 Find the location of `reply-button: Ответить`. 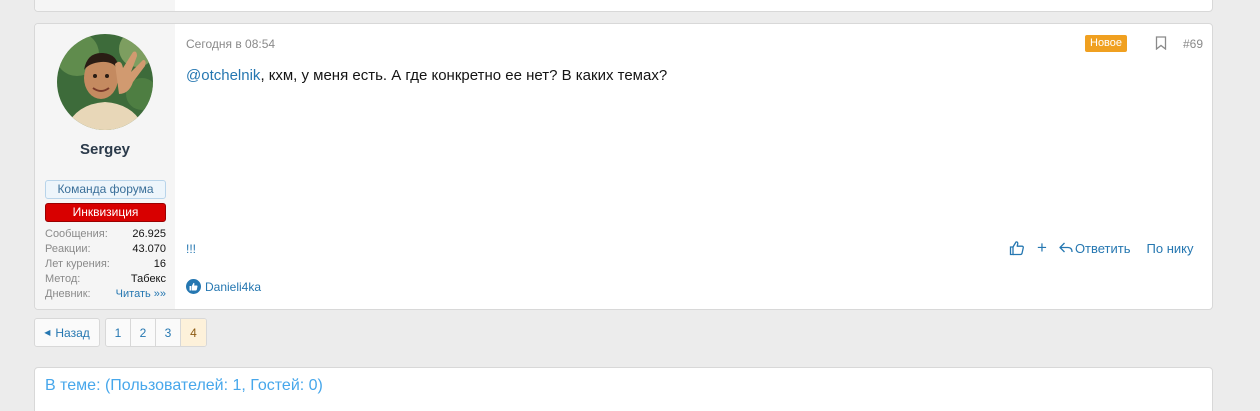

reply-button: Ответить is located at coordinates (1095, 248).